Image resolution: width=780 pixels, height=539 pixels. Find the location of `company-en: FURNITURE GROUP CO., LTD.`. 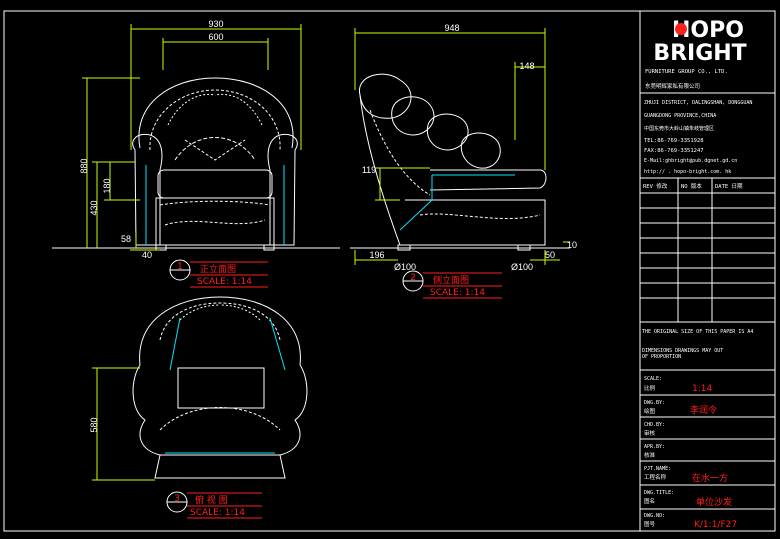

company-en: FURNITURE GROUP CO., LTD. is located at coordinates (686, 72).